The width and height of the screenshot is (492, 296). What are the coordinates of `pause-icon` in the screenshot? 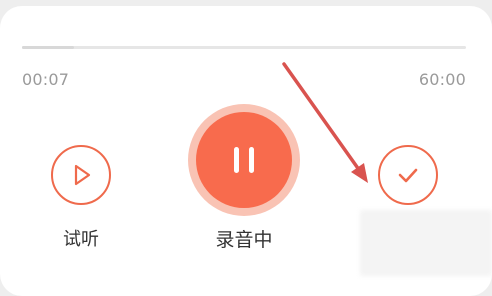 It's located at (244, 160).